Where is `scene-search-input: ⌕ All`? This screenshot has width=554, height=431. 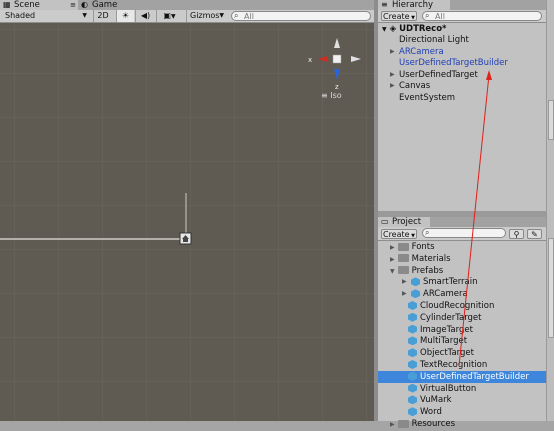
scene-search-input: ⌕ All is located at coordinates (301, 16).